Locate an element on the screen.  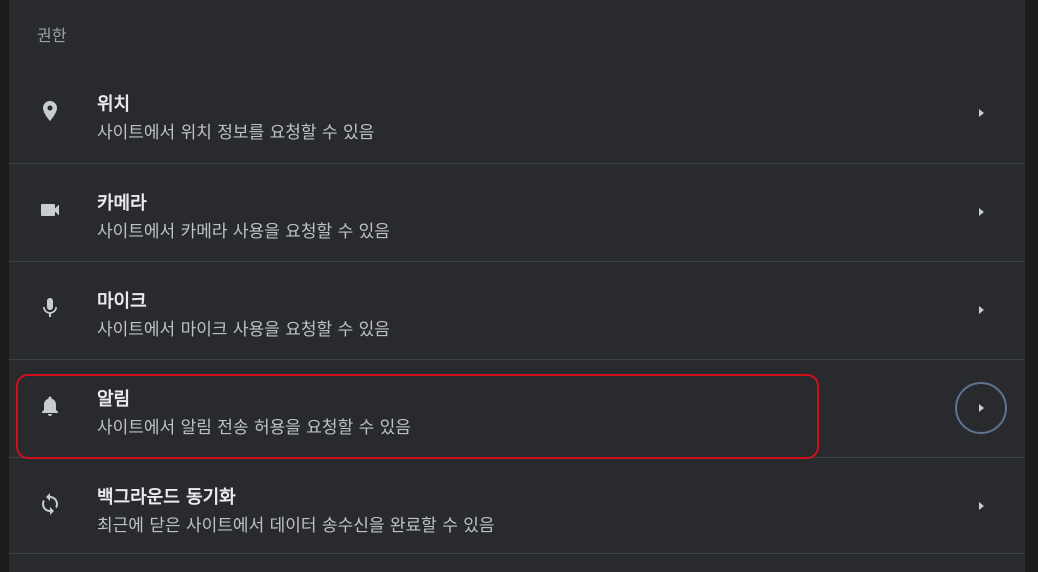
scrollbar is located at coordinates (1031, 286).